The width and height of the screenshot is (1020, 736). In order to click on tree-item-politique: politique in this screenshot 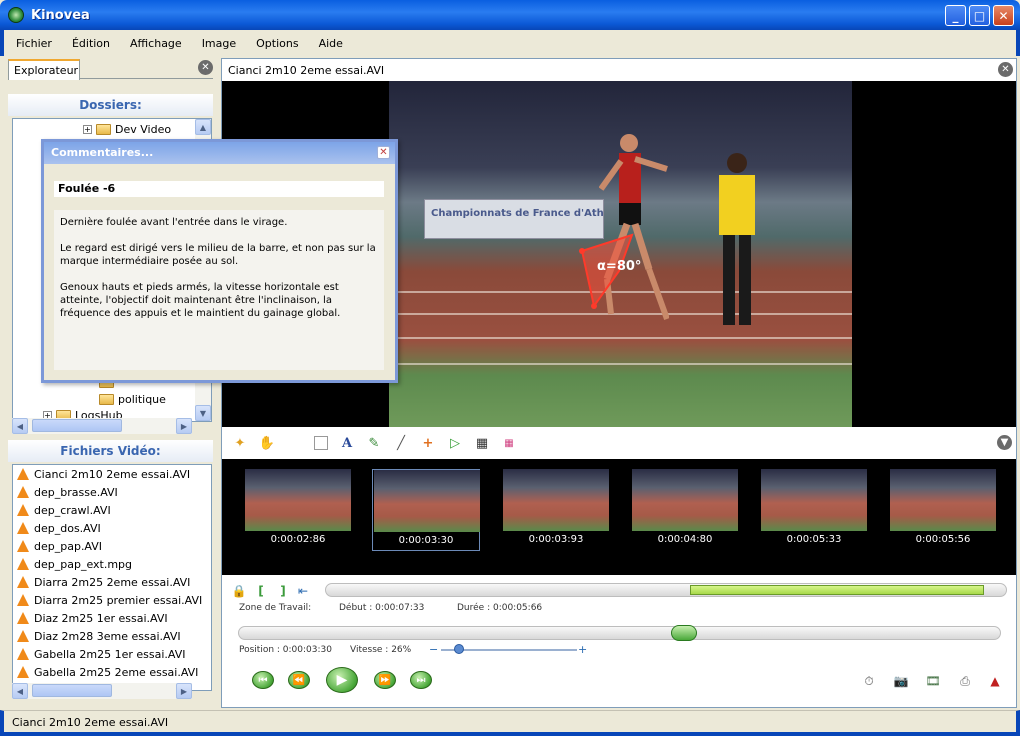, I will do `click(132, 399)`.